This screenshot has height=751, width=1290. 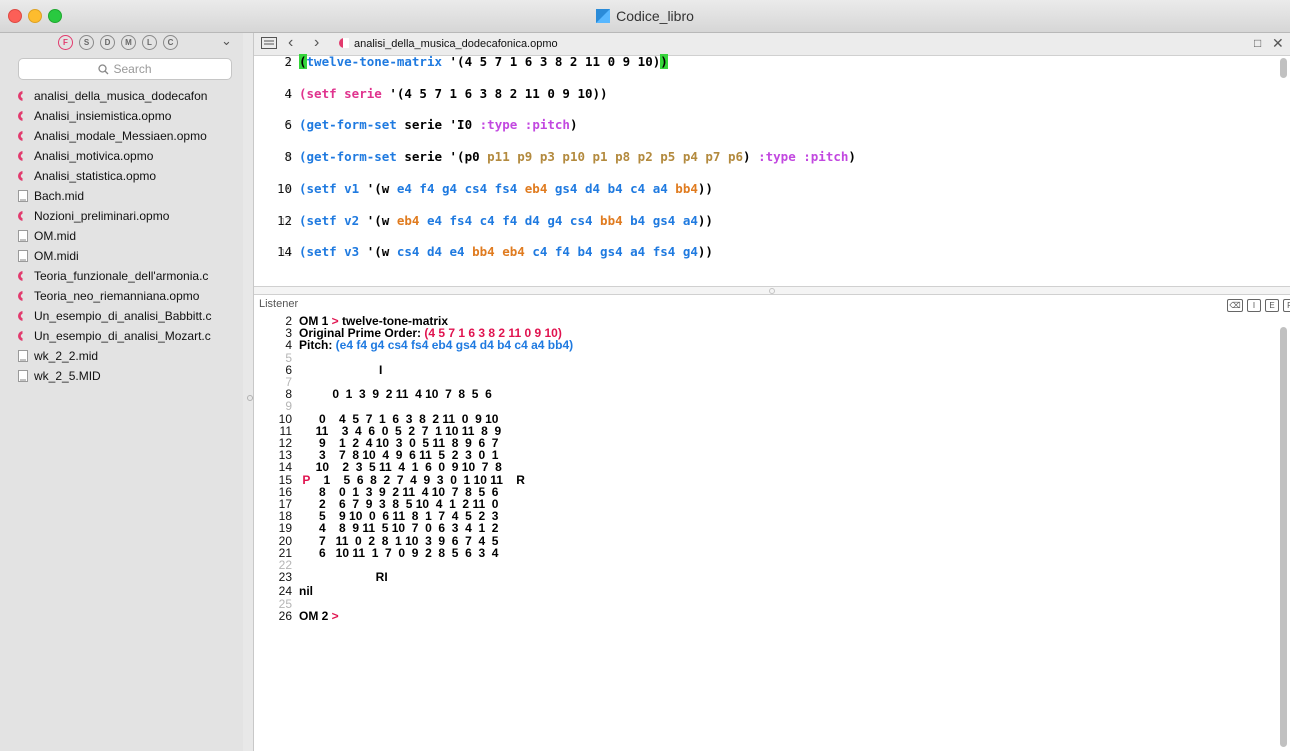 What do you see at coordinates (121, 256) in the screenshot?
I see `file-list-item: OM.midi` at bounding box center [121, 256].